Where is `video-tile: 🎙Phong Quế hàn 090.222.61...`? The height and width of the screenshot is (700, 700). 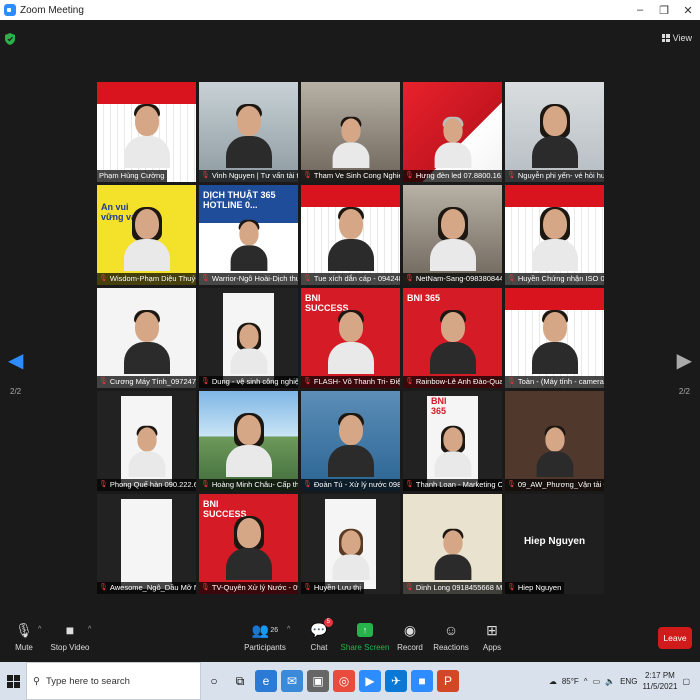 video-tile: 🎙Phong Quế hàn 090.222.61... is located at coordinates (146, 441).